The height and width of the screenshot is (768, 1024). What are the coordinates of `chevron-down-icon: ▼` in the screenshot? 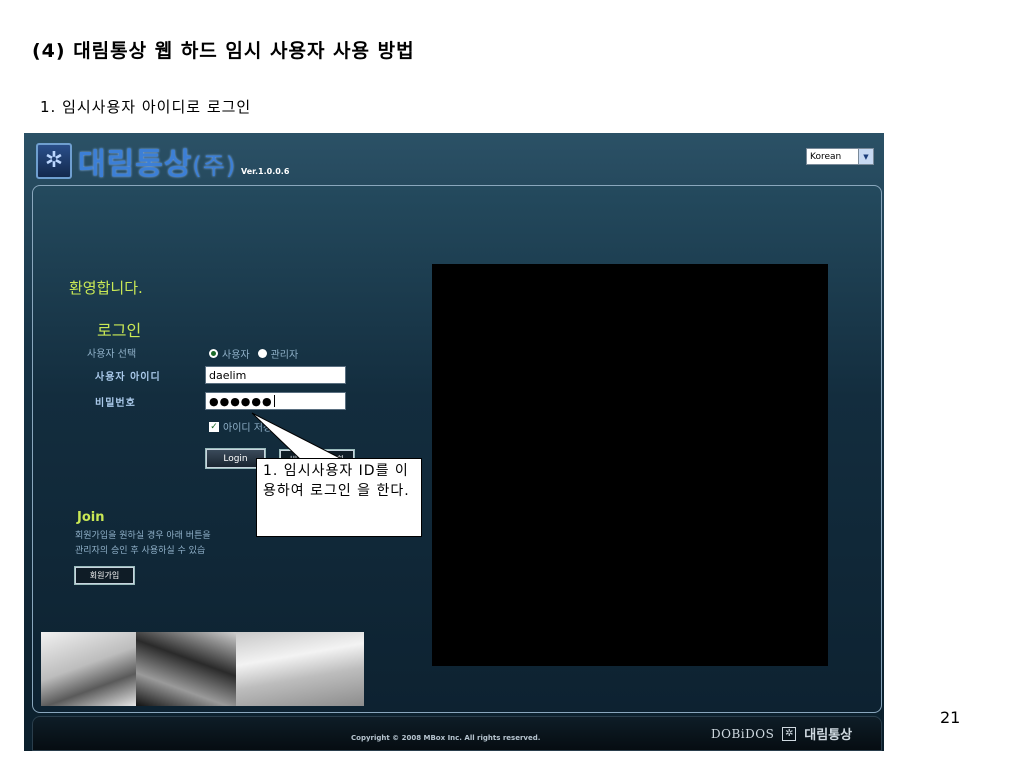 It's located at (865, 156).